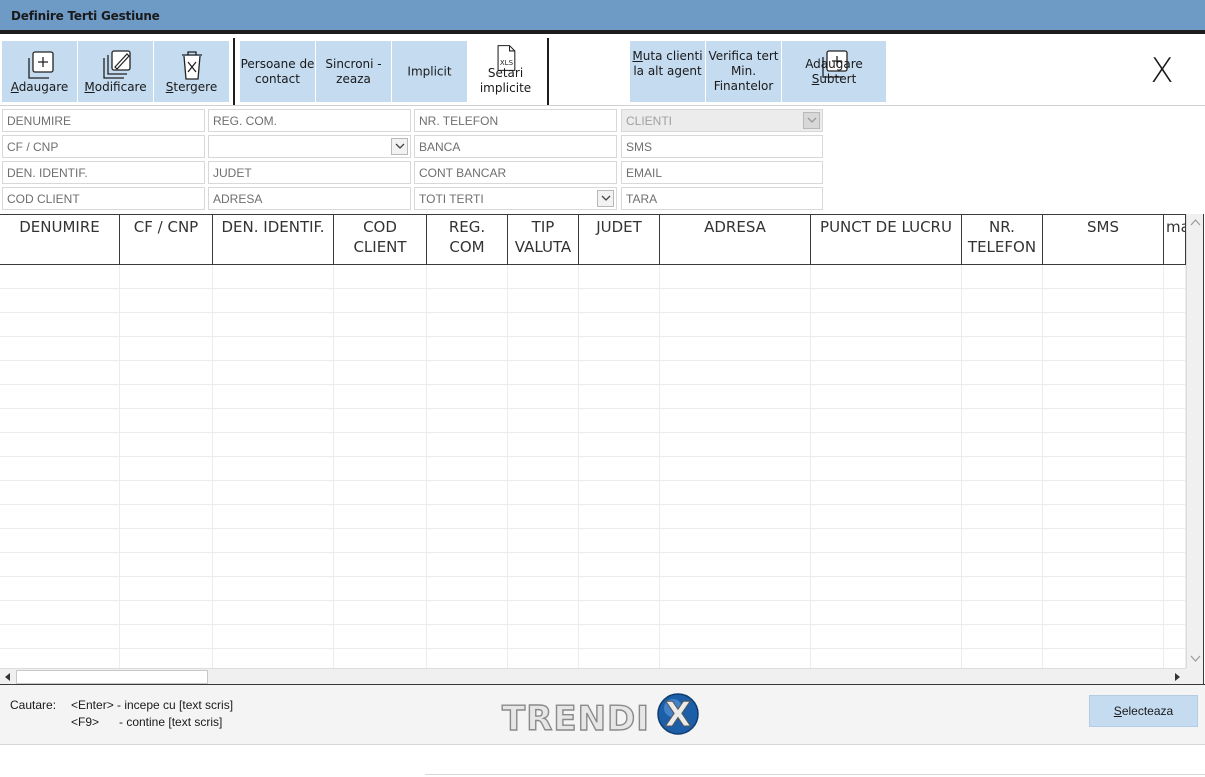 The width and height of the screenshot is (1205, 777). I want to click on window-title: Definire Terti Gestiune, so click(602, 15).